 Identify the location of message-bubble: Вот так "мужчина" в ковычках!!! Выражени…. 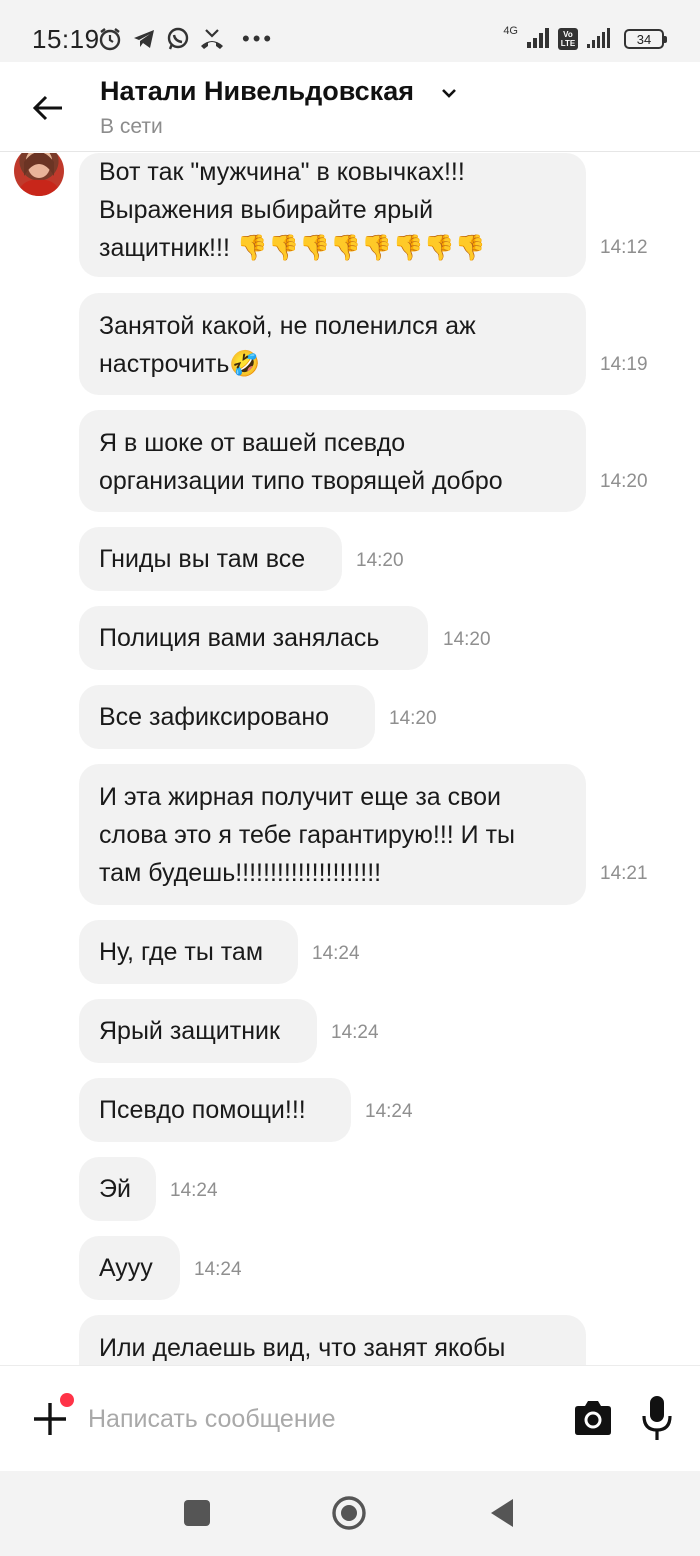
(332, 215).